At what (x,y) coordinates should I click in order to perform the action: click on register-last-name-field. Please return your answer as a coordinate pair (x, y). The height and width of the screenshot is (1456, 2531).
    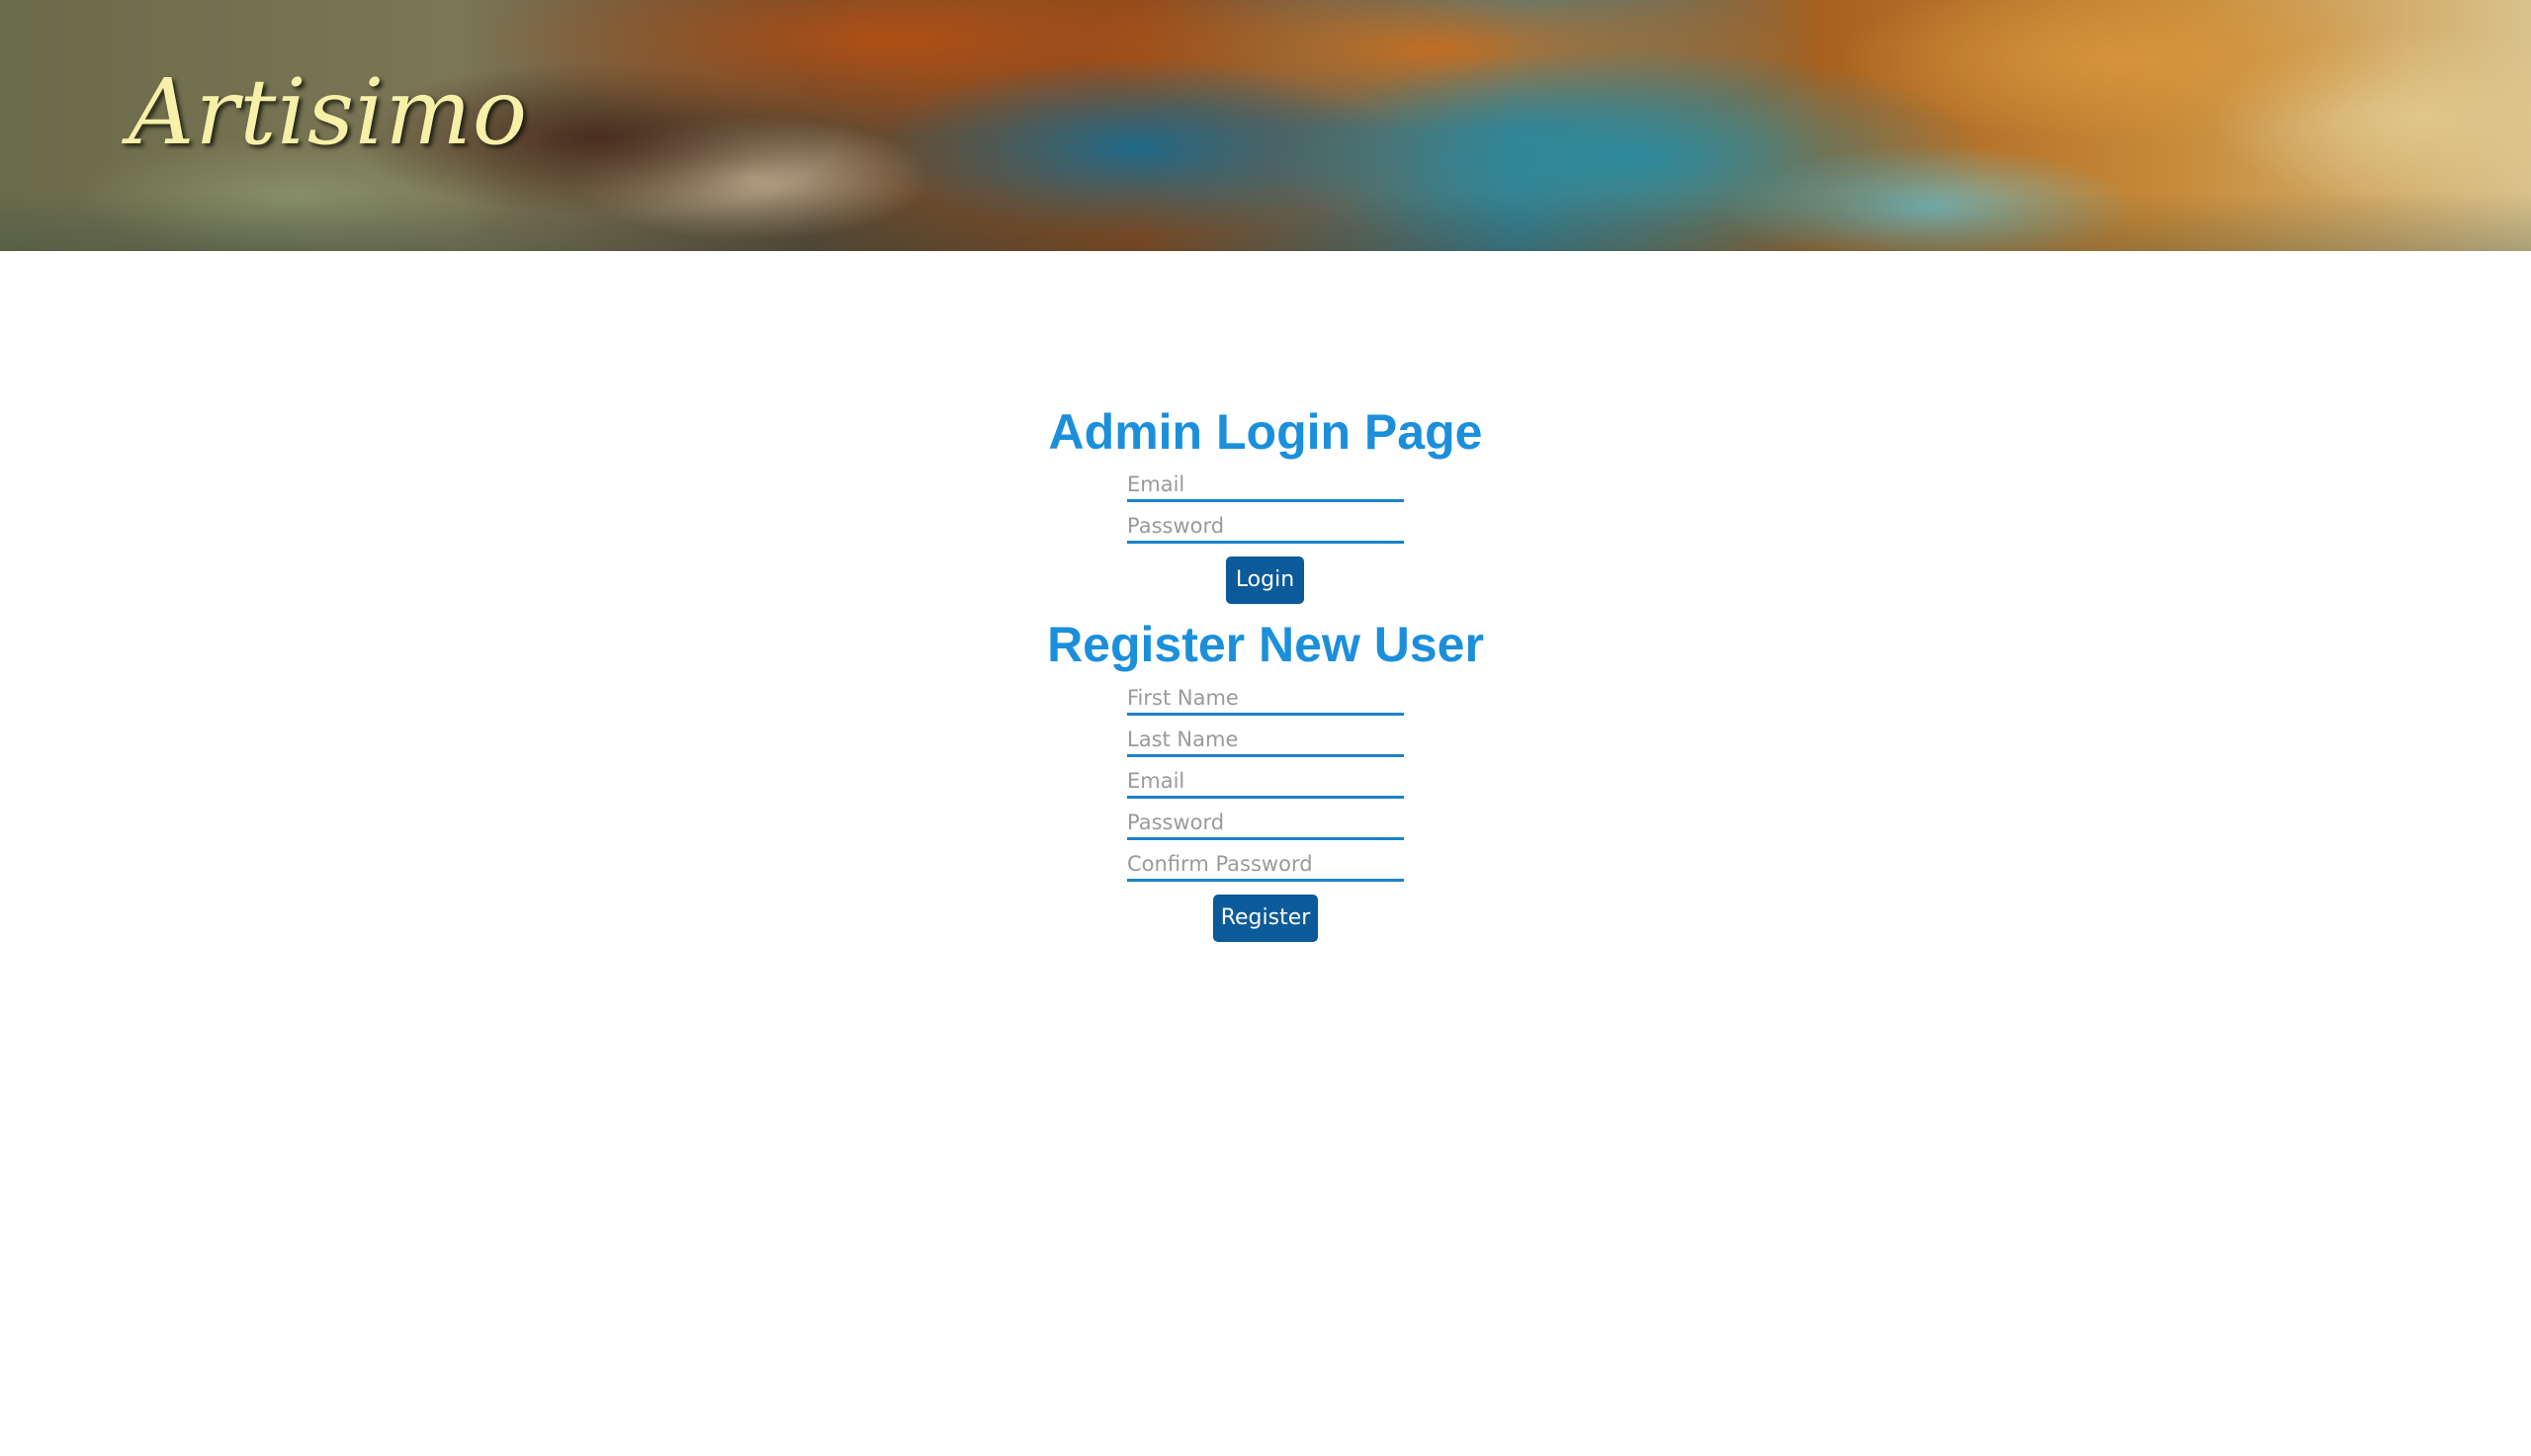
    Looking at the image, I should click on (1265, 740).